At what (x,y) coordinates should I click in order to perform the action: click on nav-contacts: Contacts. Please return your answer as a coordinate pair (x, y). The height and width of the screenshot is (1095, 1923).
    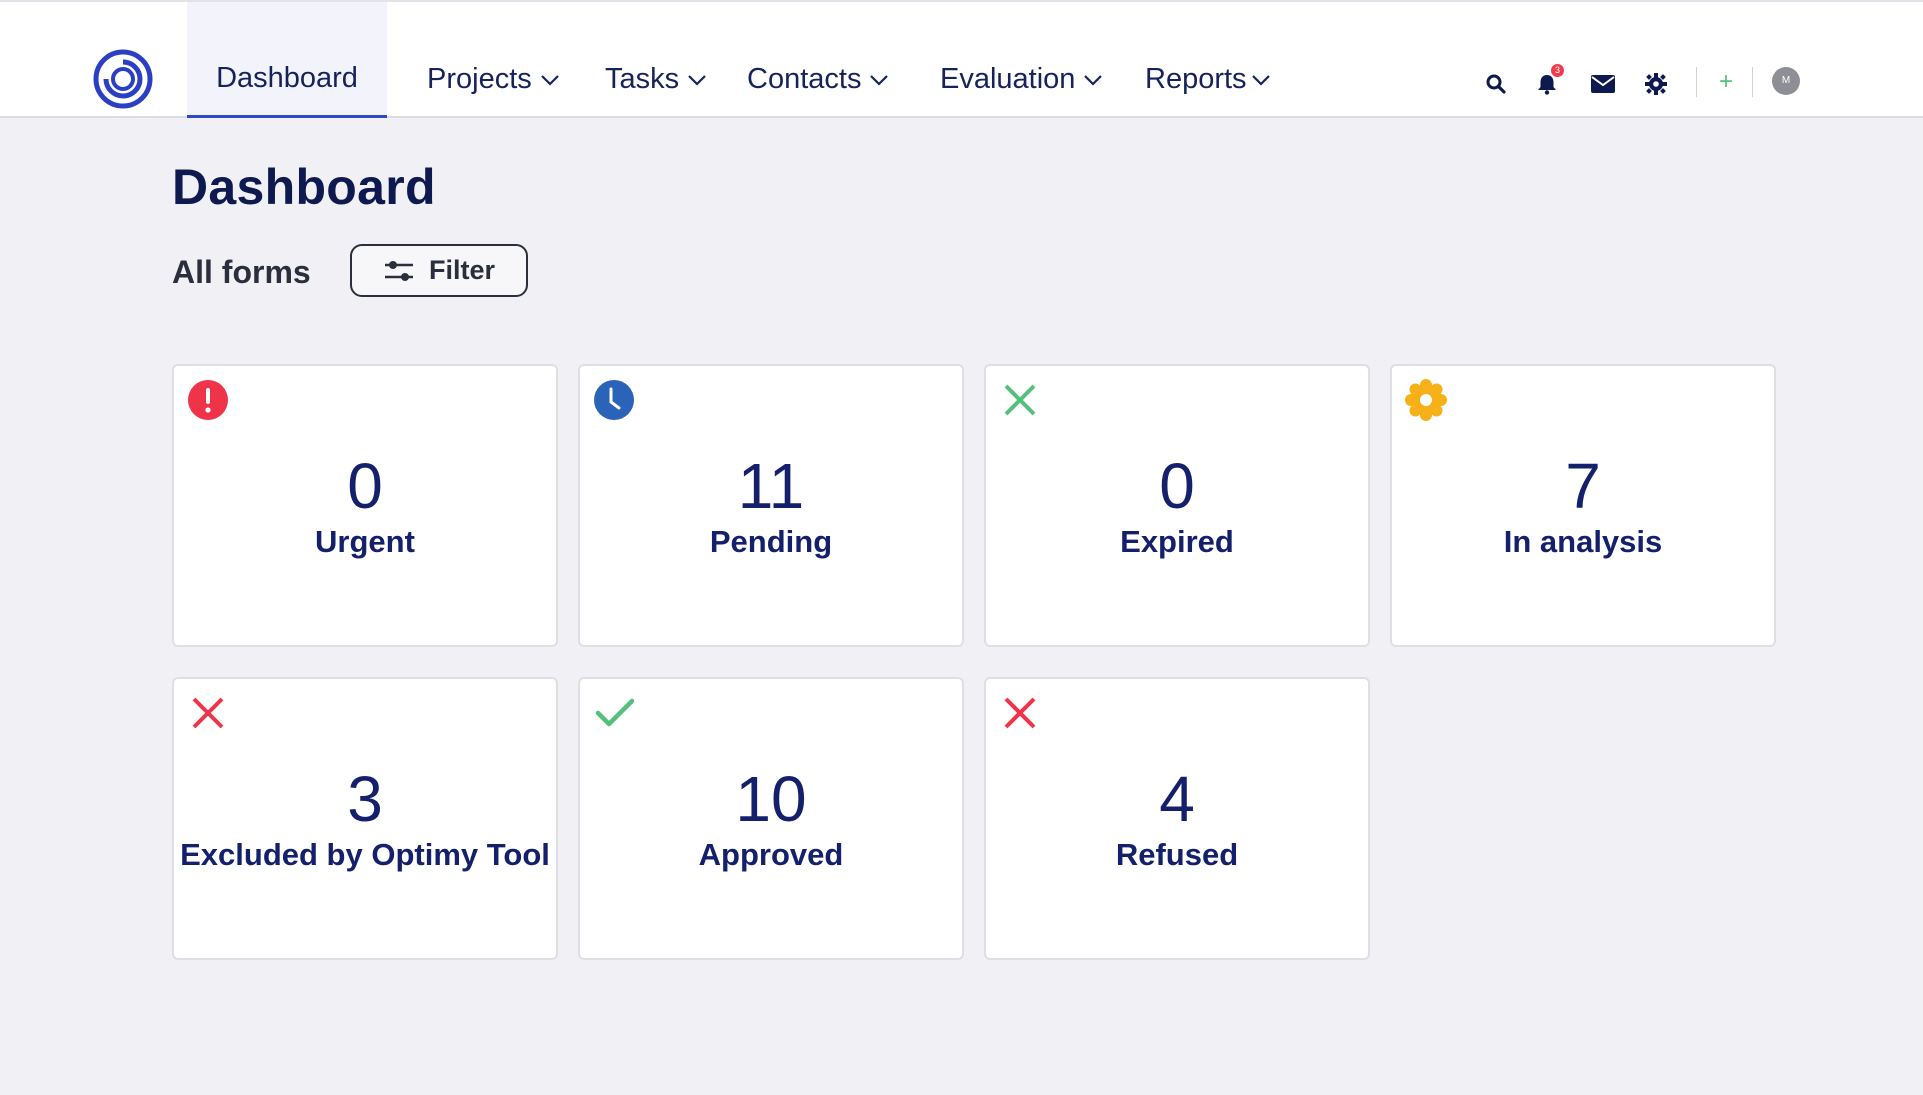
    Looking at the image, I should click on (818, 60).